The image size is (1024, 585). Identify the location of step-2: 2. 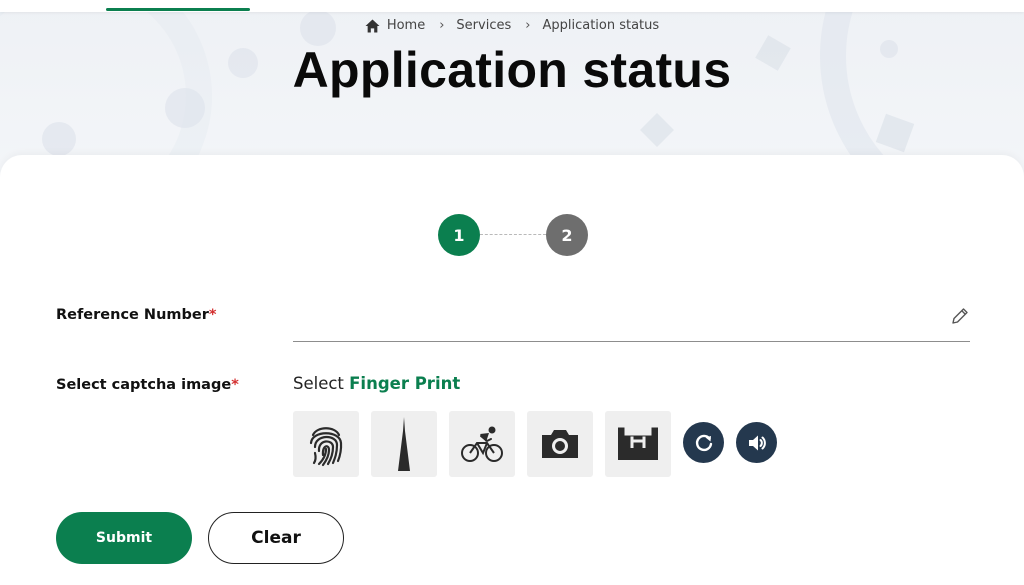
(567, 235).